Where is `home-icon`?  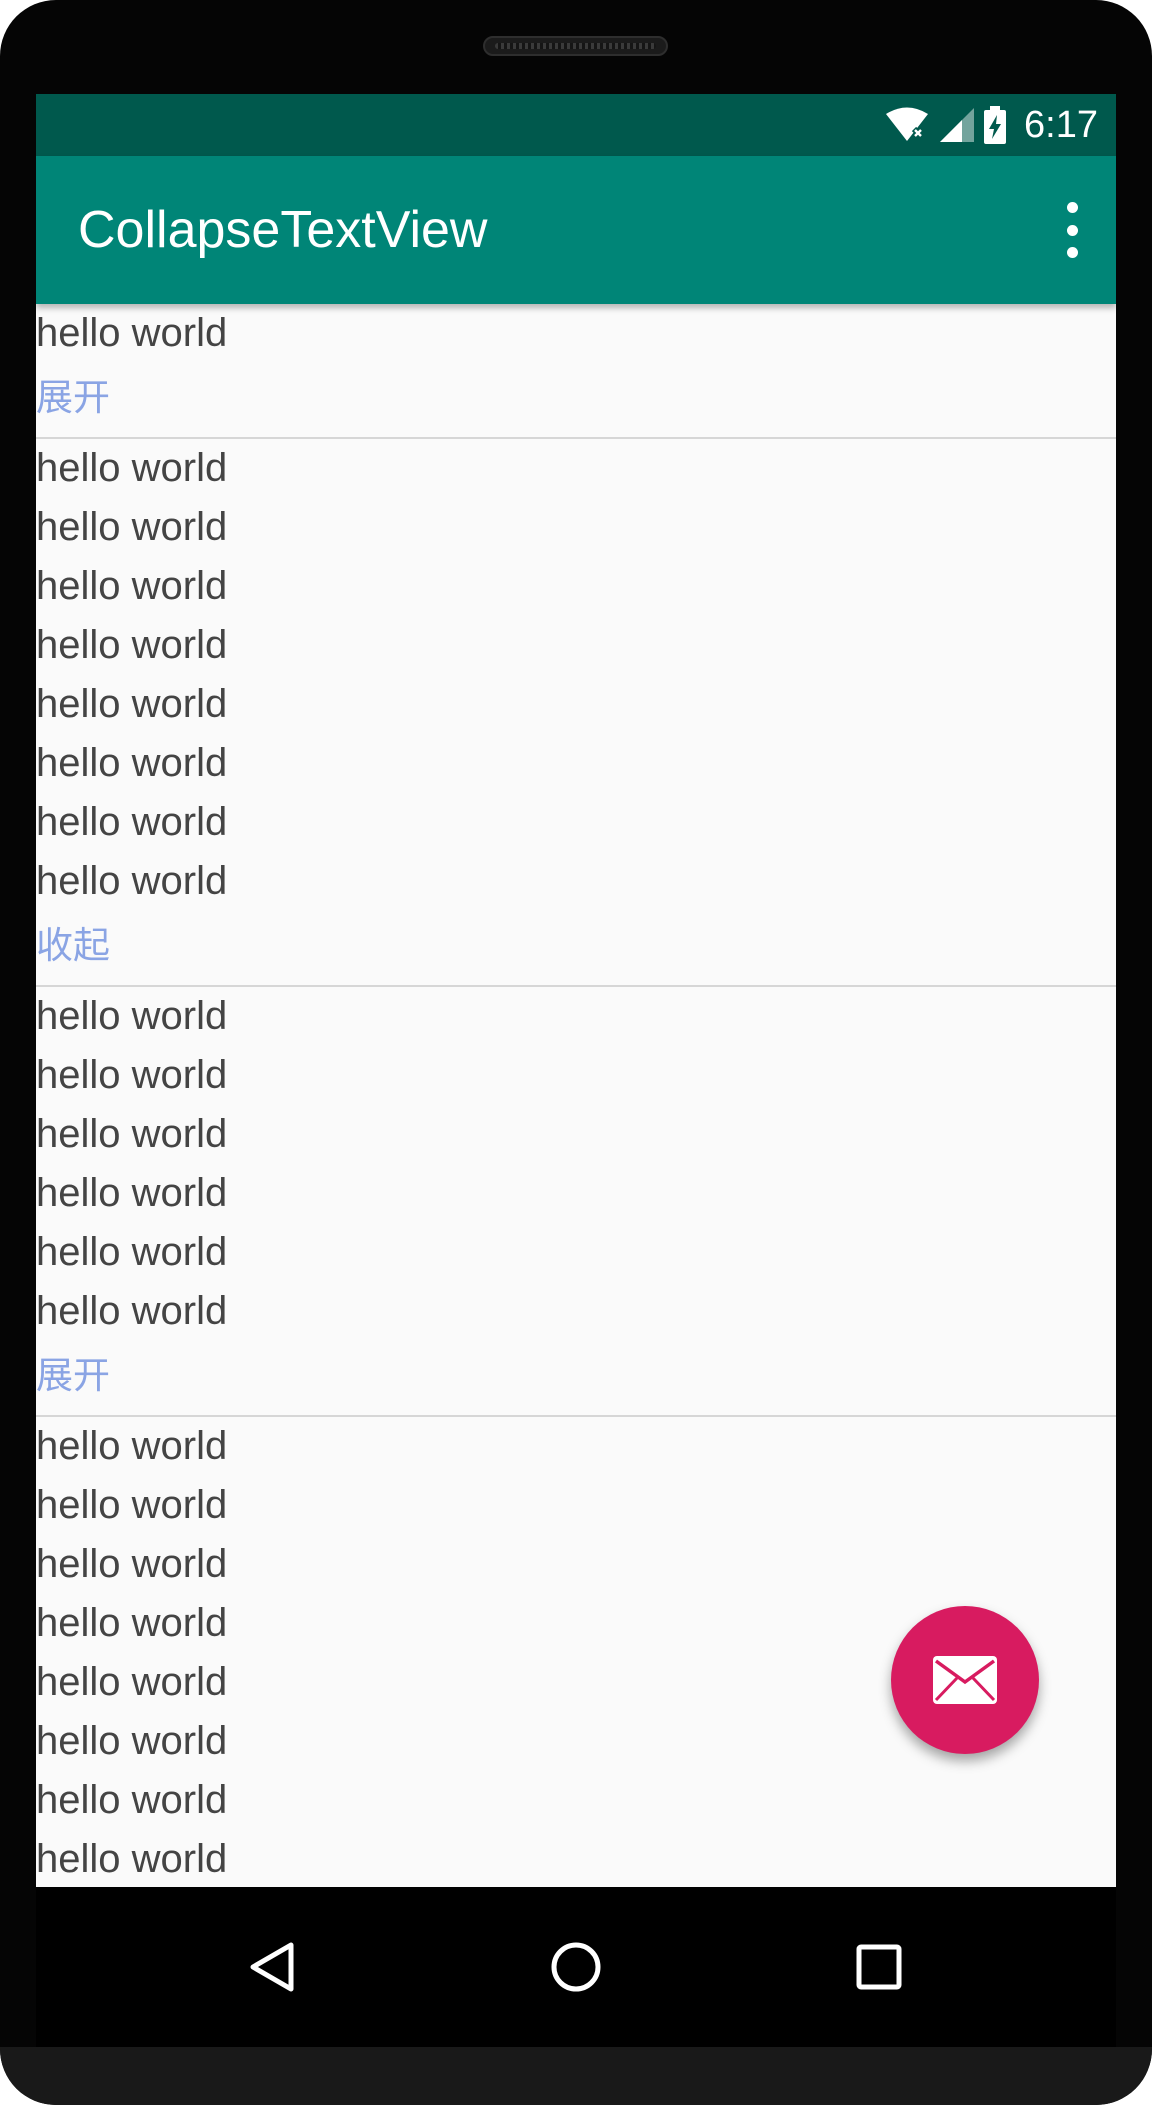 home-icon is located at coordinates (576, 1967).